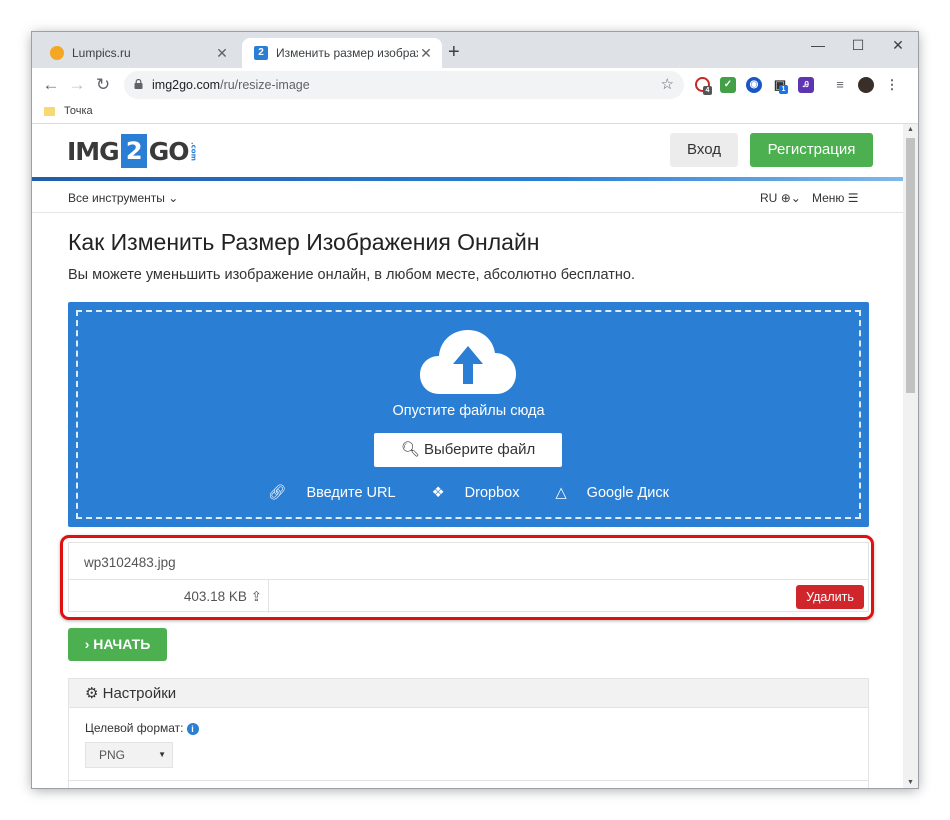 The image size is (950, 820). Describe the element at coordinates (193, 151) in the screenshot. I see `logo-text-com: .com` at that location.